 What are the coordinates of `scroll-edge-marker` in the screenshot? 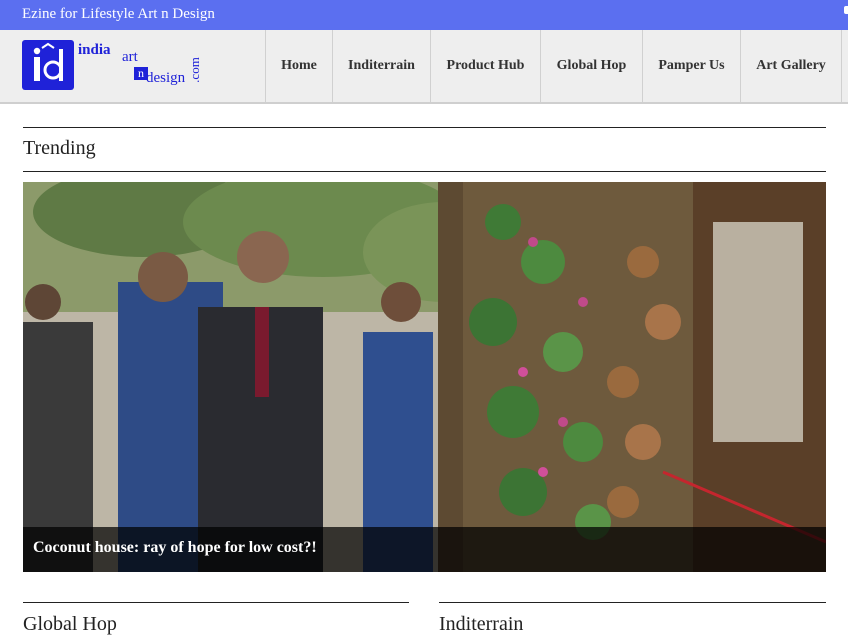 It's located at (846, 10).